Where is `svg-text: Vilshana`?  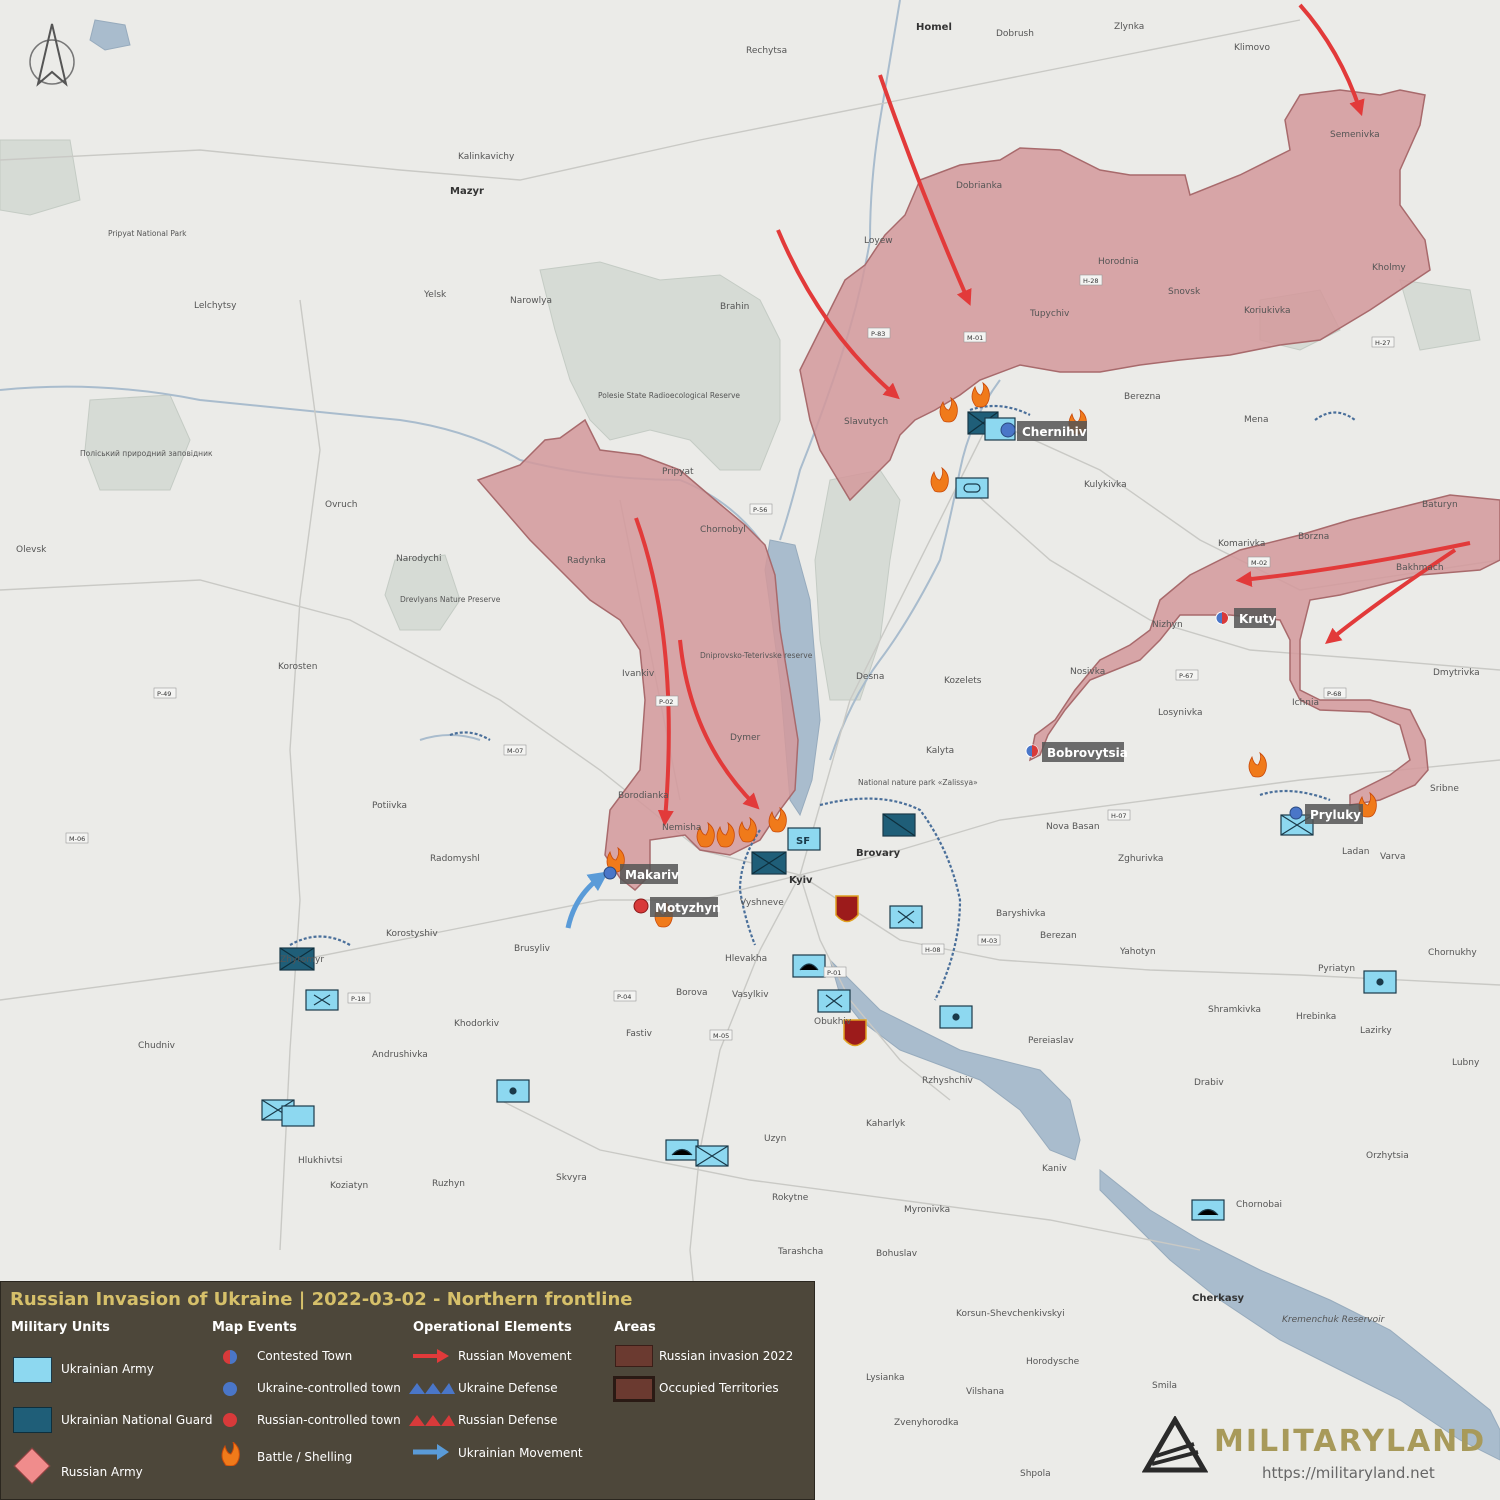 svg-text: Vilshana is located at coordinates (985, 1392).